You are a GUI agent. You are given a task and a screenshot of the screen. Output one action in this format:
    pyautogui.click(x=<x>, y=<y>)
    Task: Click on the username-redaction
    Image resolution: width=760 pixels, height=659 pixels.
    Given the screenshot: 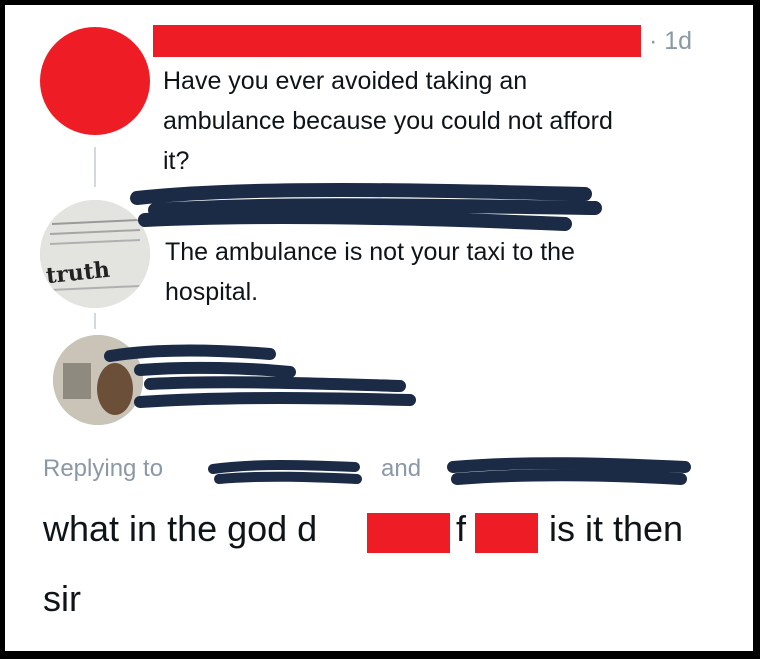 What is the action you would take?
    pyautogui.click(x=397, y=41)
    